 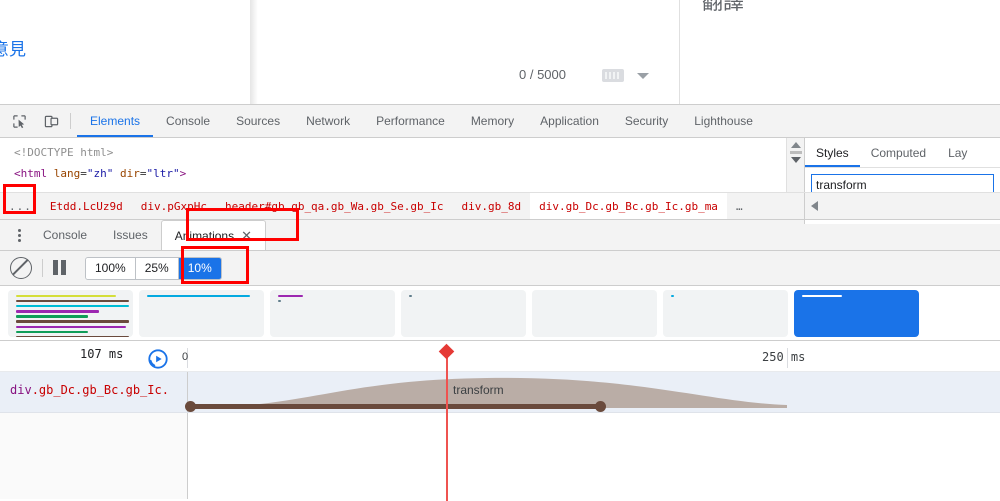 What do you see at coordinates (86, 206) in the screenshot?
I see `breadcrumb-item-0: Etdd.LcUz9d` at bounding box center [86, 206].